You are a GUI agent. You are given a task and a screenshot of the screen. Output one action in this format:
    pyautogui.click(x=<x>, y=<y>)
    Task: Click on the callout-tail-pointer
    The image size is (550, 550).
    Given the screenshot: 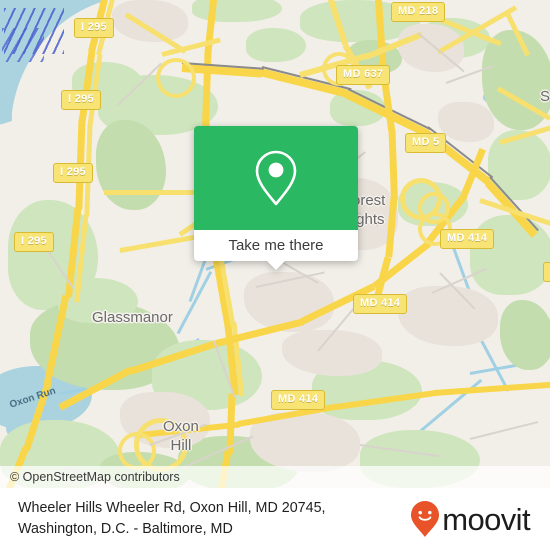 What is the action you would take?
    pyautogui.click(x=276, y=265)
    